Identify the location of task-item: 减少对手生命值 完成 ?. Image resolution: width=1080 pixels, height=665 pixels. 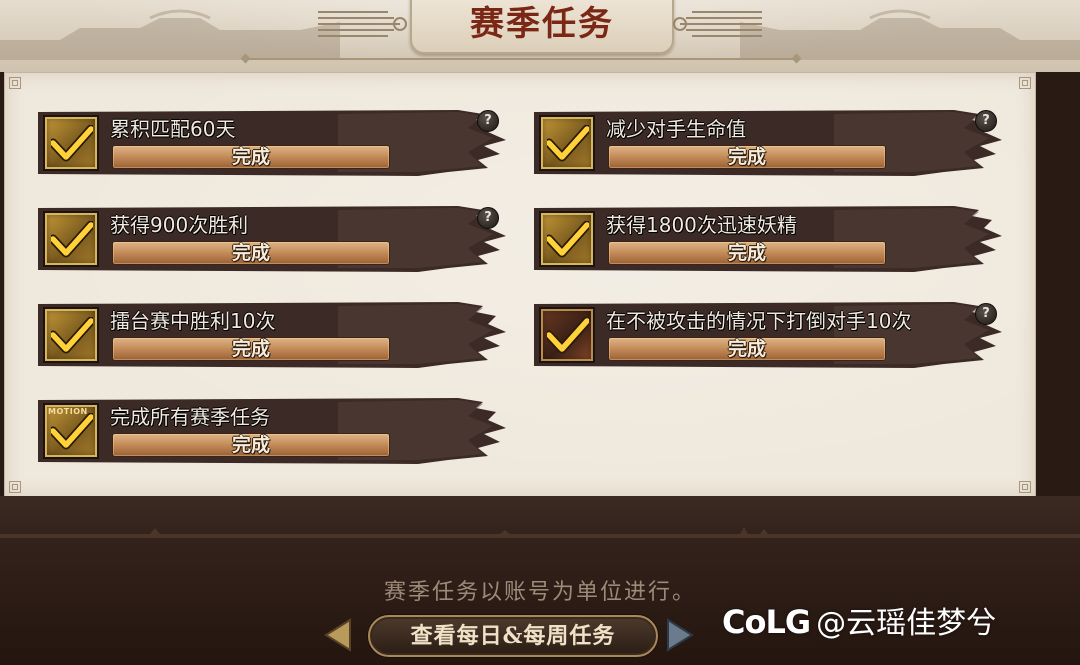
(769, 143).